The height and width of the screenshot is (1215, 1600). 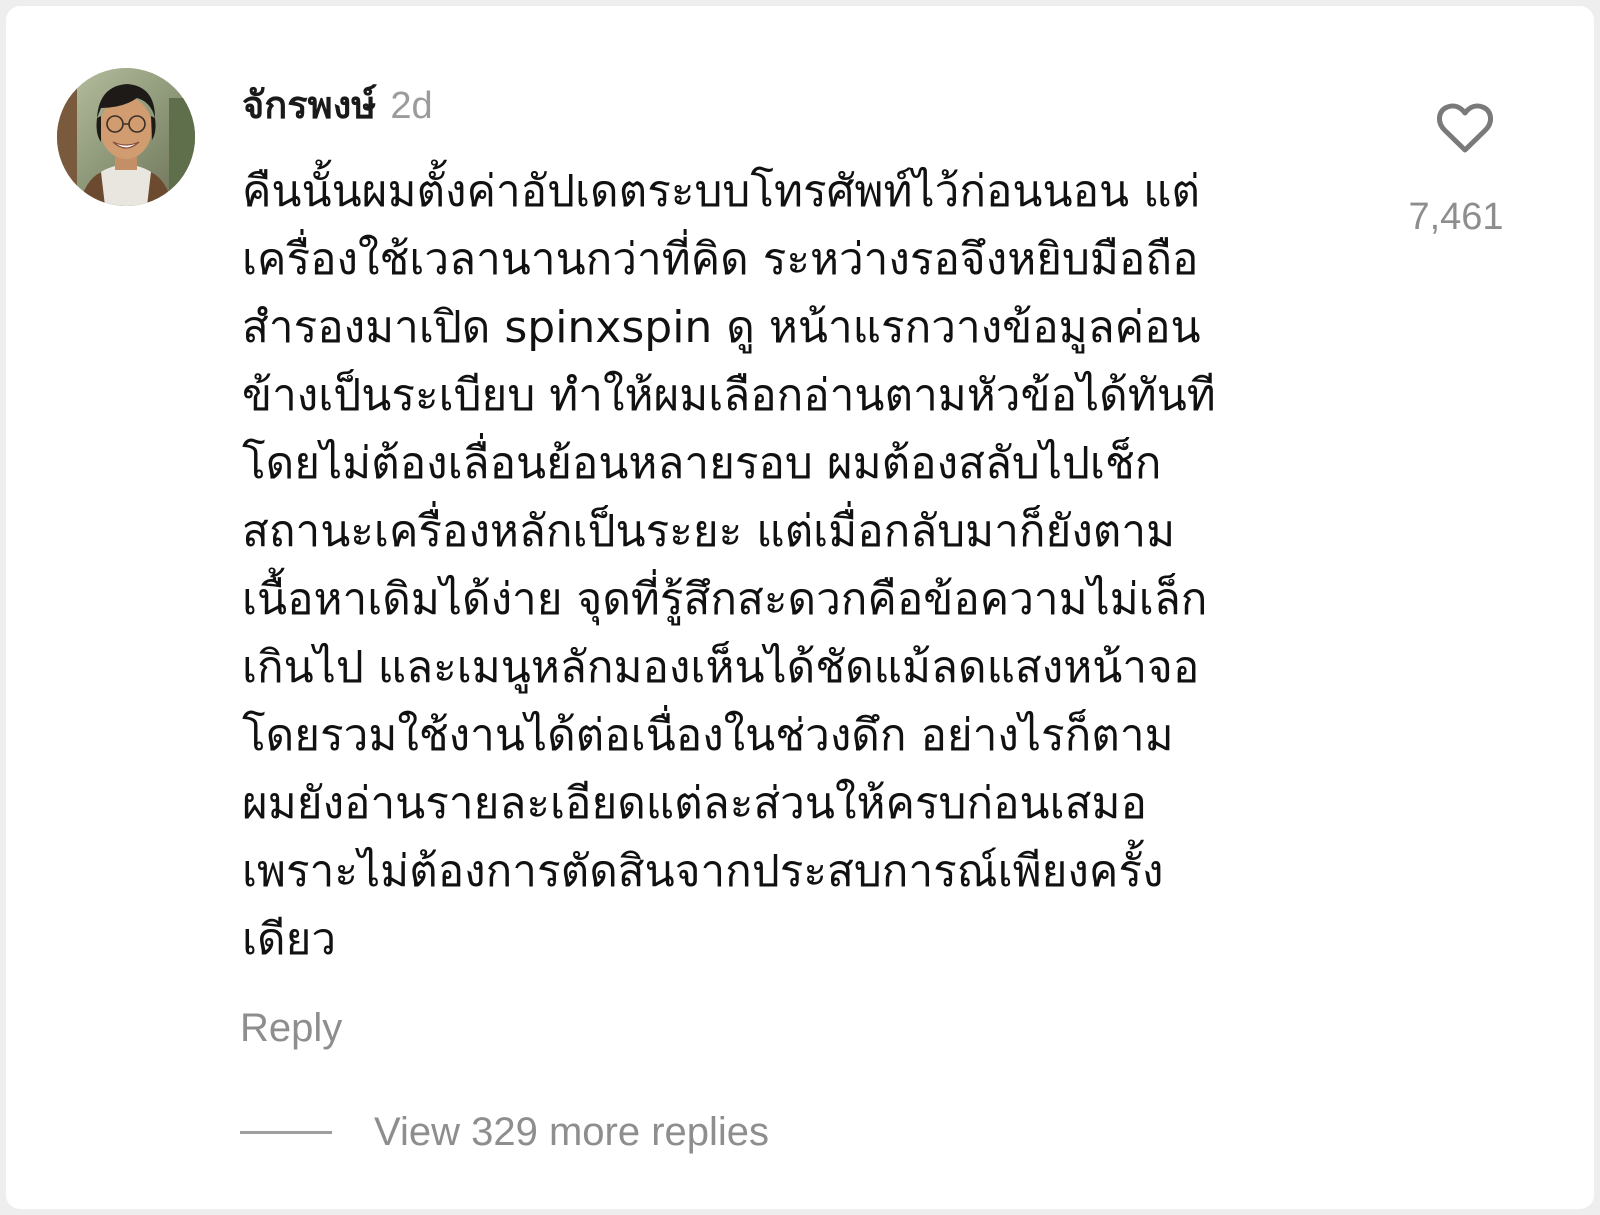 I want to click on view-replies-button: View 329 more replies, so click(x=504, y=1132).